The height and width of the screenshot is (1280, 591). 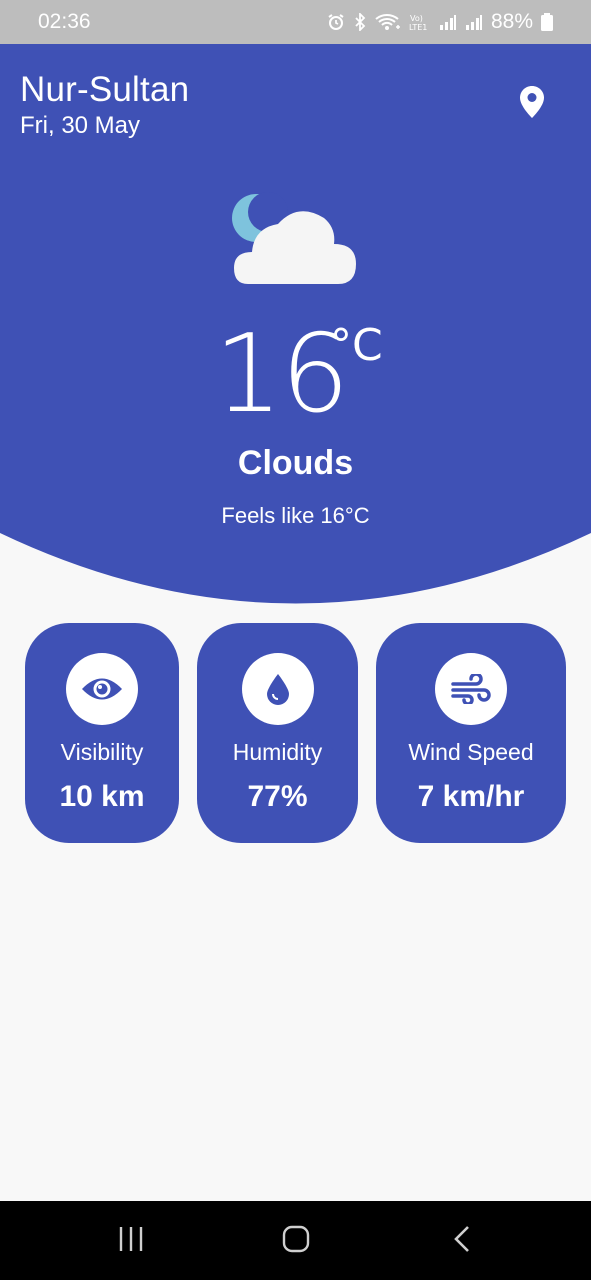 I want to click on home-button, so click(x=296, y=1241).